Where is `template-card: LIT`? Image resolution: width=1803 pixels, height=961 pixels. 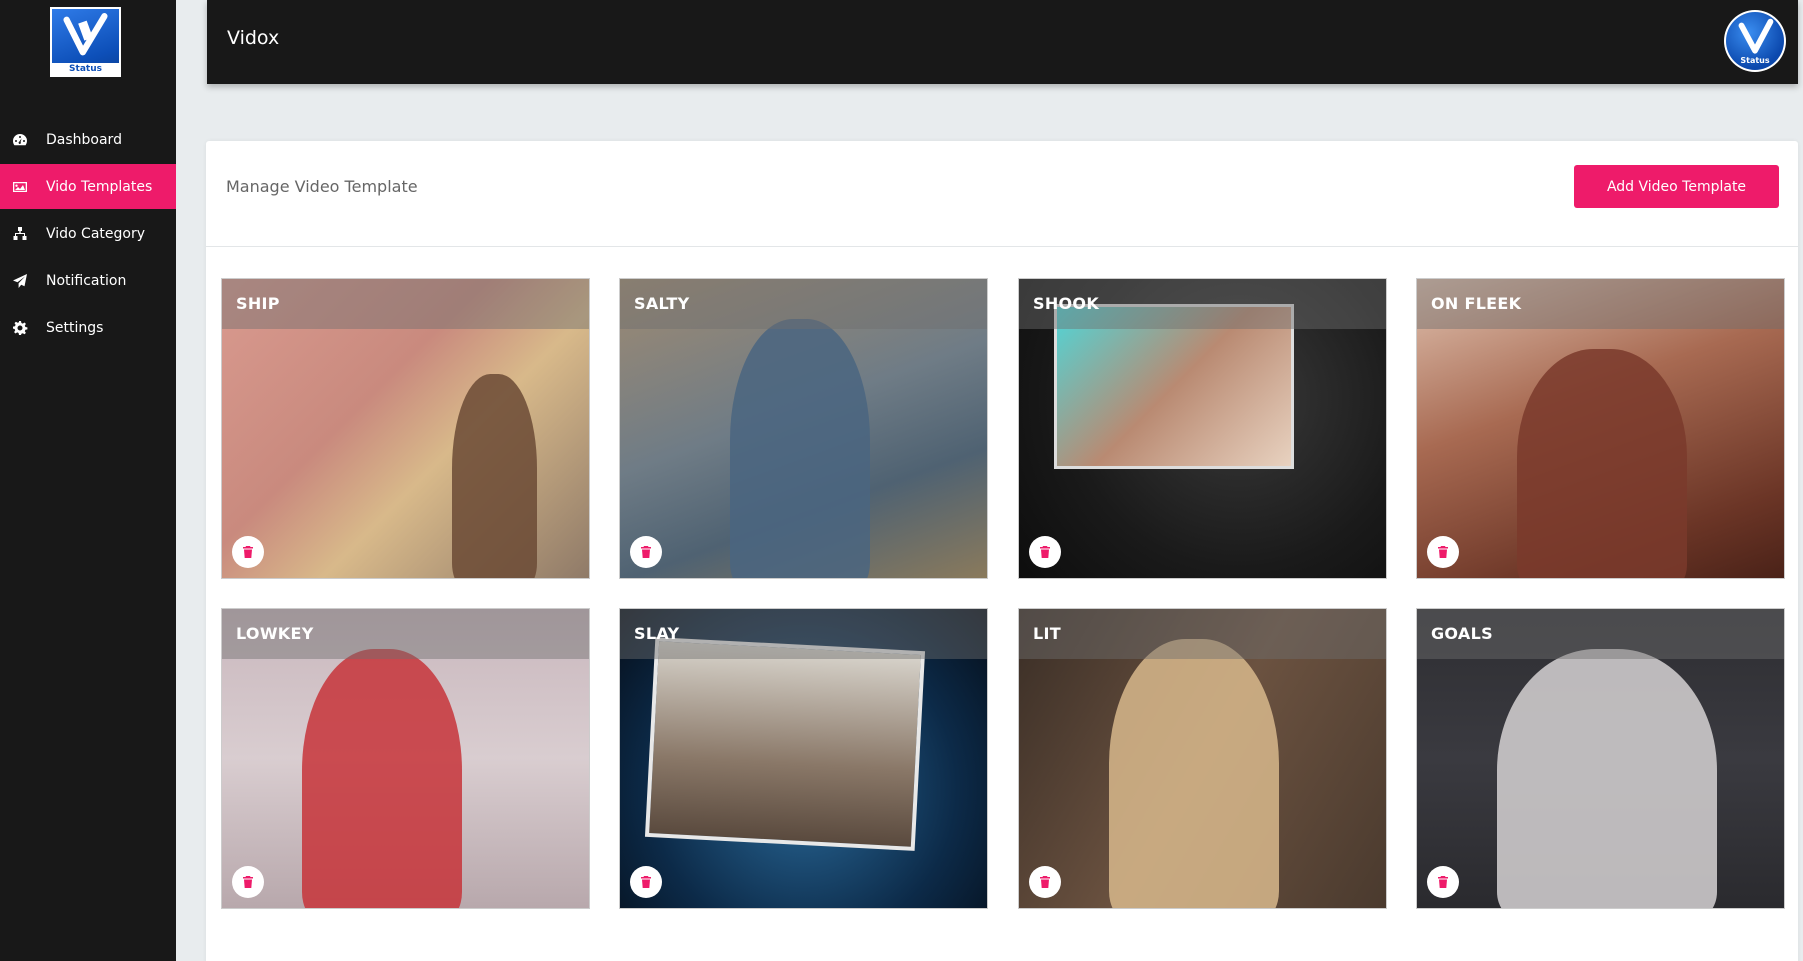
template-card: LIT is located at coordinates (1202, 758).